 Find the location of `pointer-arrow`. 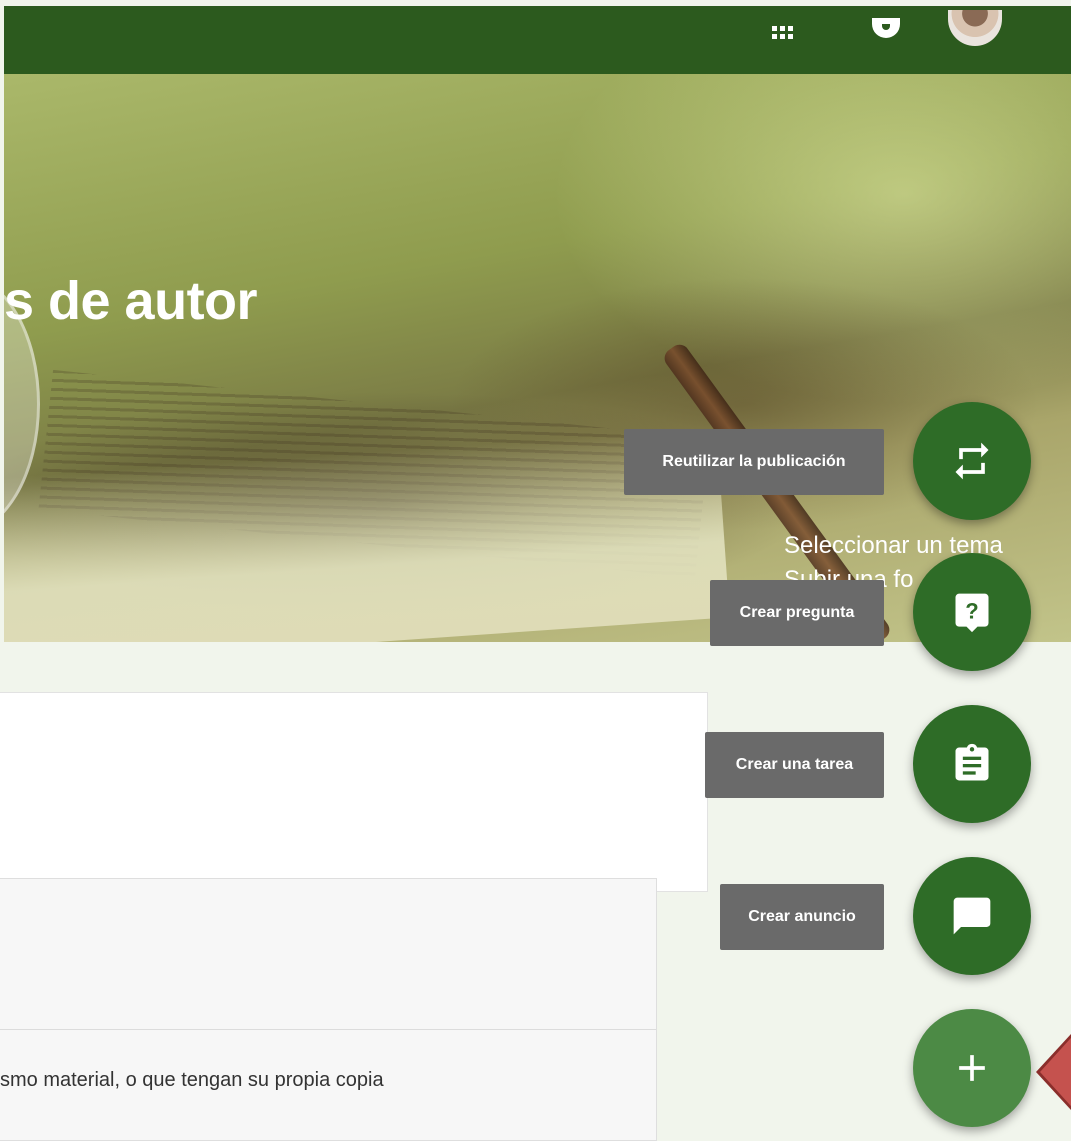

pointer-arrow is located at coordinates (1055, 1072).